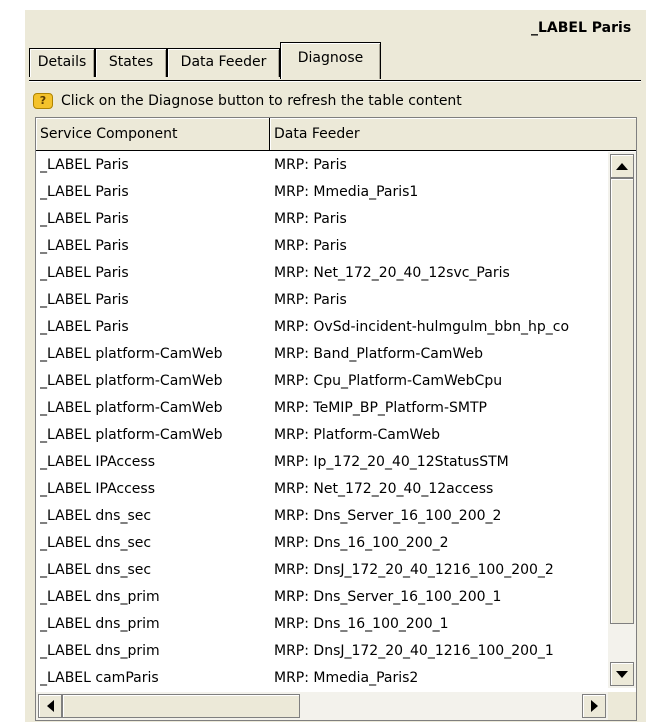 This screenshot has height=722, width=646. What do you see at coordinates (422, 327) in the screenshot?
I see `data-feeder-cell: MRP: OvSd-incident-hulmgulm_bbn_hp_co` at bounding box center [422, 327].